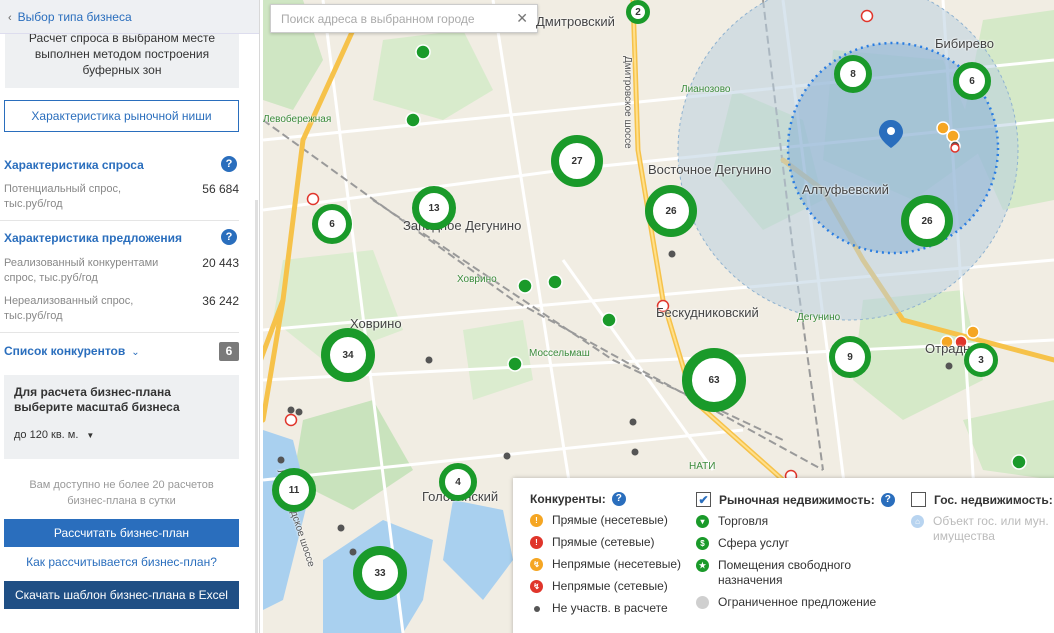  What do you see at coordinates (10, 18) in the screenshot?
I see `chevron-left-icon: ‹` at bounding box center [10, 18].